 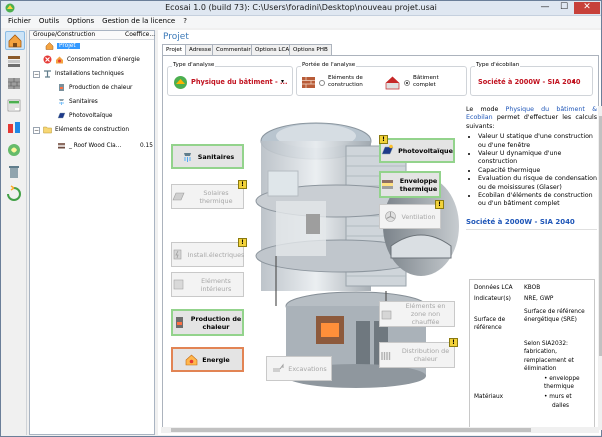 I want to click on radiator-icon, so click(x=386, y=355).